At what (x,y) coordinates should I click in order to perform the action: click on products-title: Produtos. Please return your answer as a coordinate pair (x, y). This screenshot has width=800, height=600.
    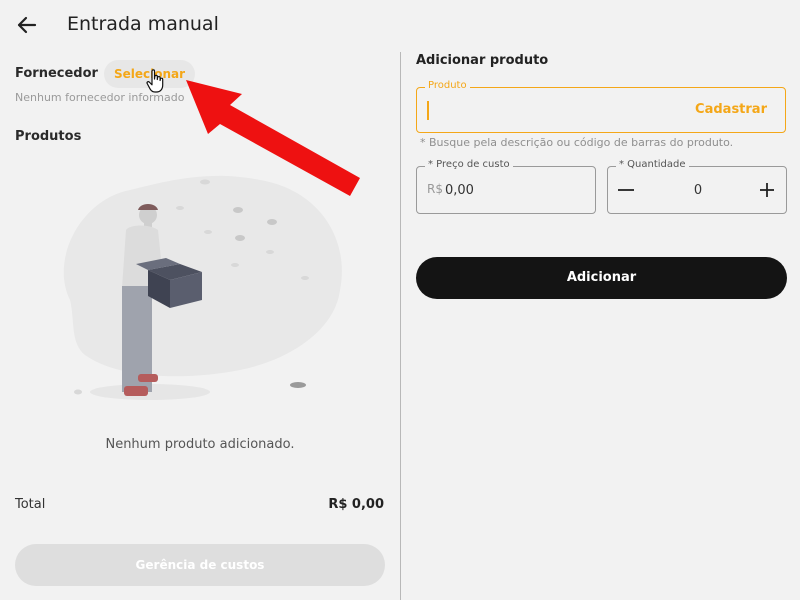
    Looking at the image, I should click on (48, 136).